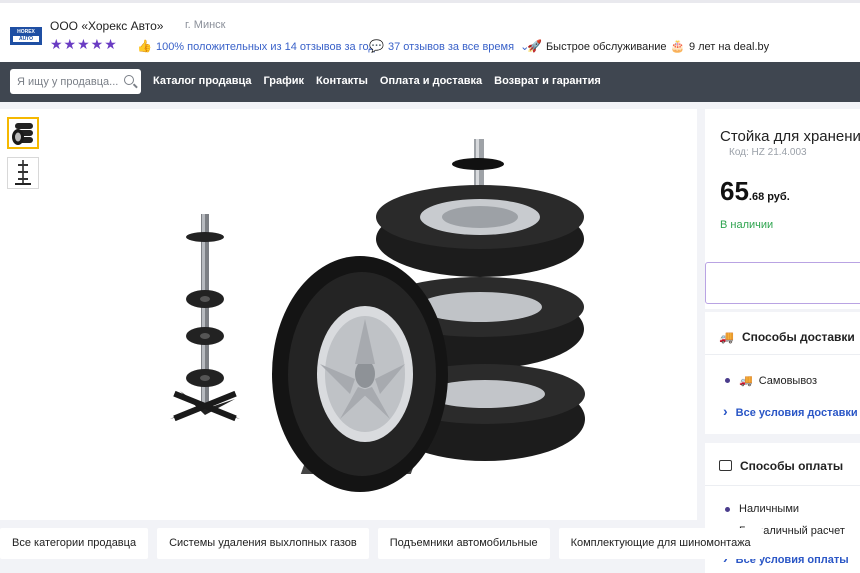 The height and width of the screenshot is (573, 860). I want to click on category-chip: Комплектующие для шиномонтажа, so click(660, 543).